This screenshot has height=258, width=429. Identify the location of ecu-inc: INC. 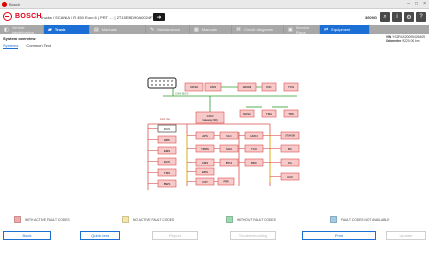
(269, 87).